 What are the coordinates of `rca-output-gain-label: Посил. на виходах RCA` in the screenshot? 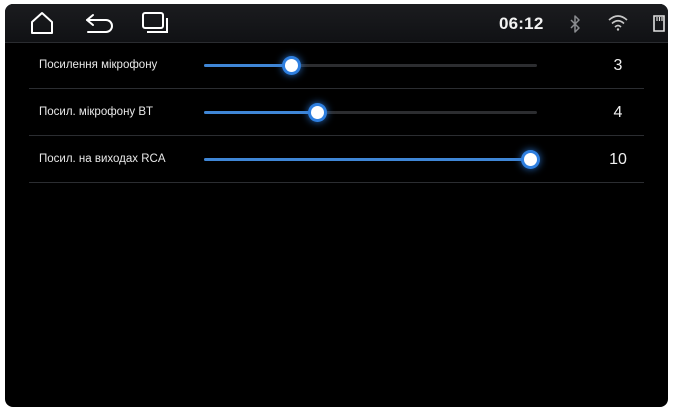 It's located at (102, 159).